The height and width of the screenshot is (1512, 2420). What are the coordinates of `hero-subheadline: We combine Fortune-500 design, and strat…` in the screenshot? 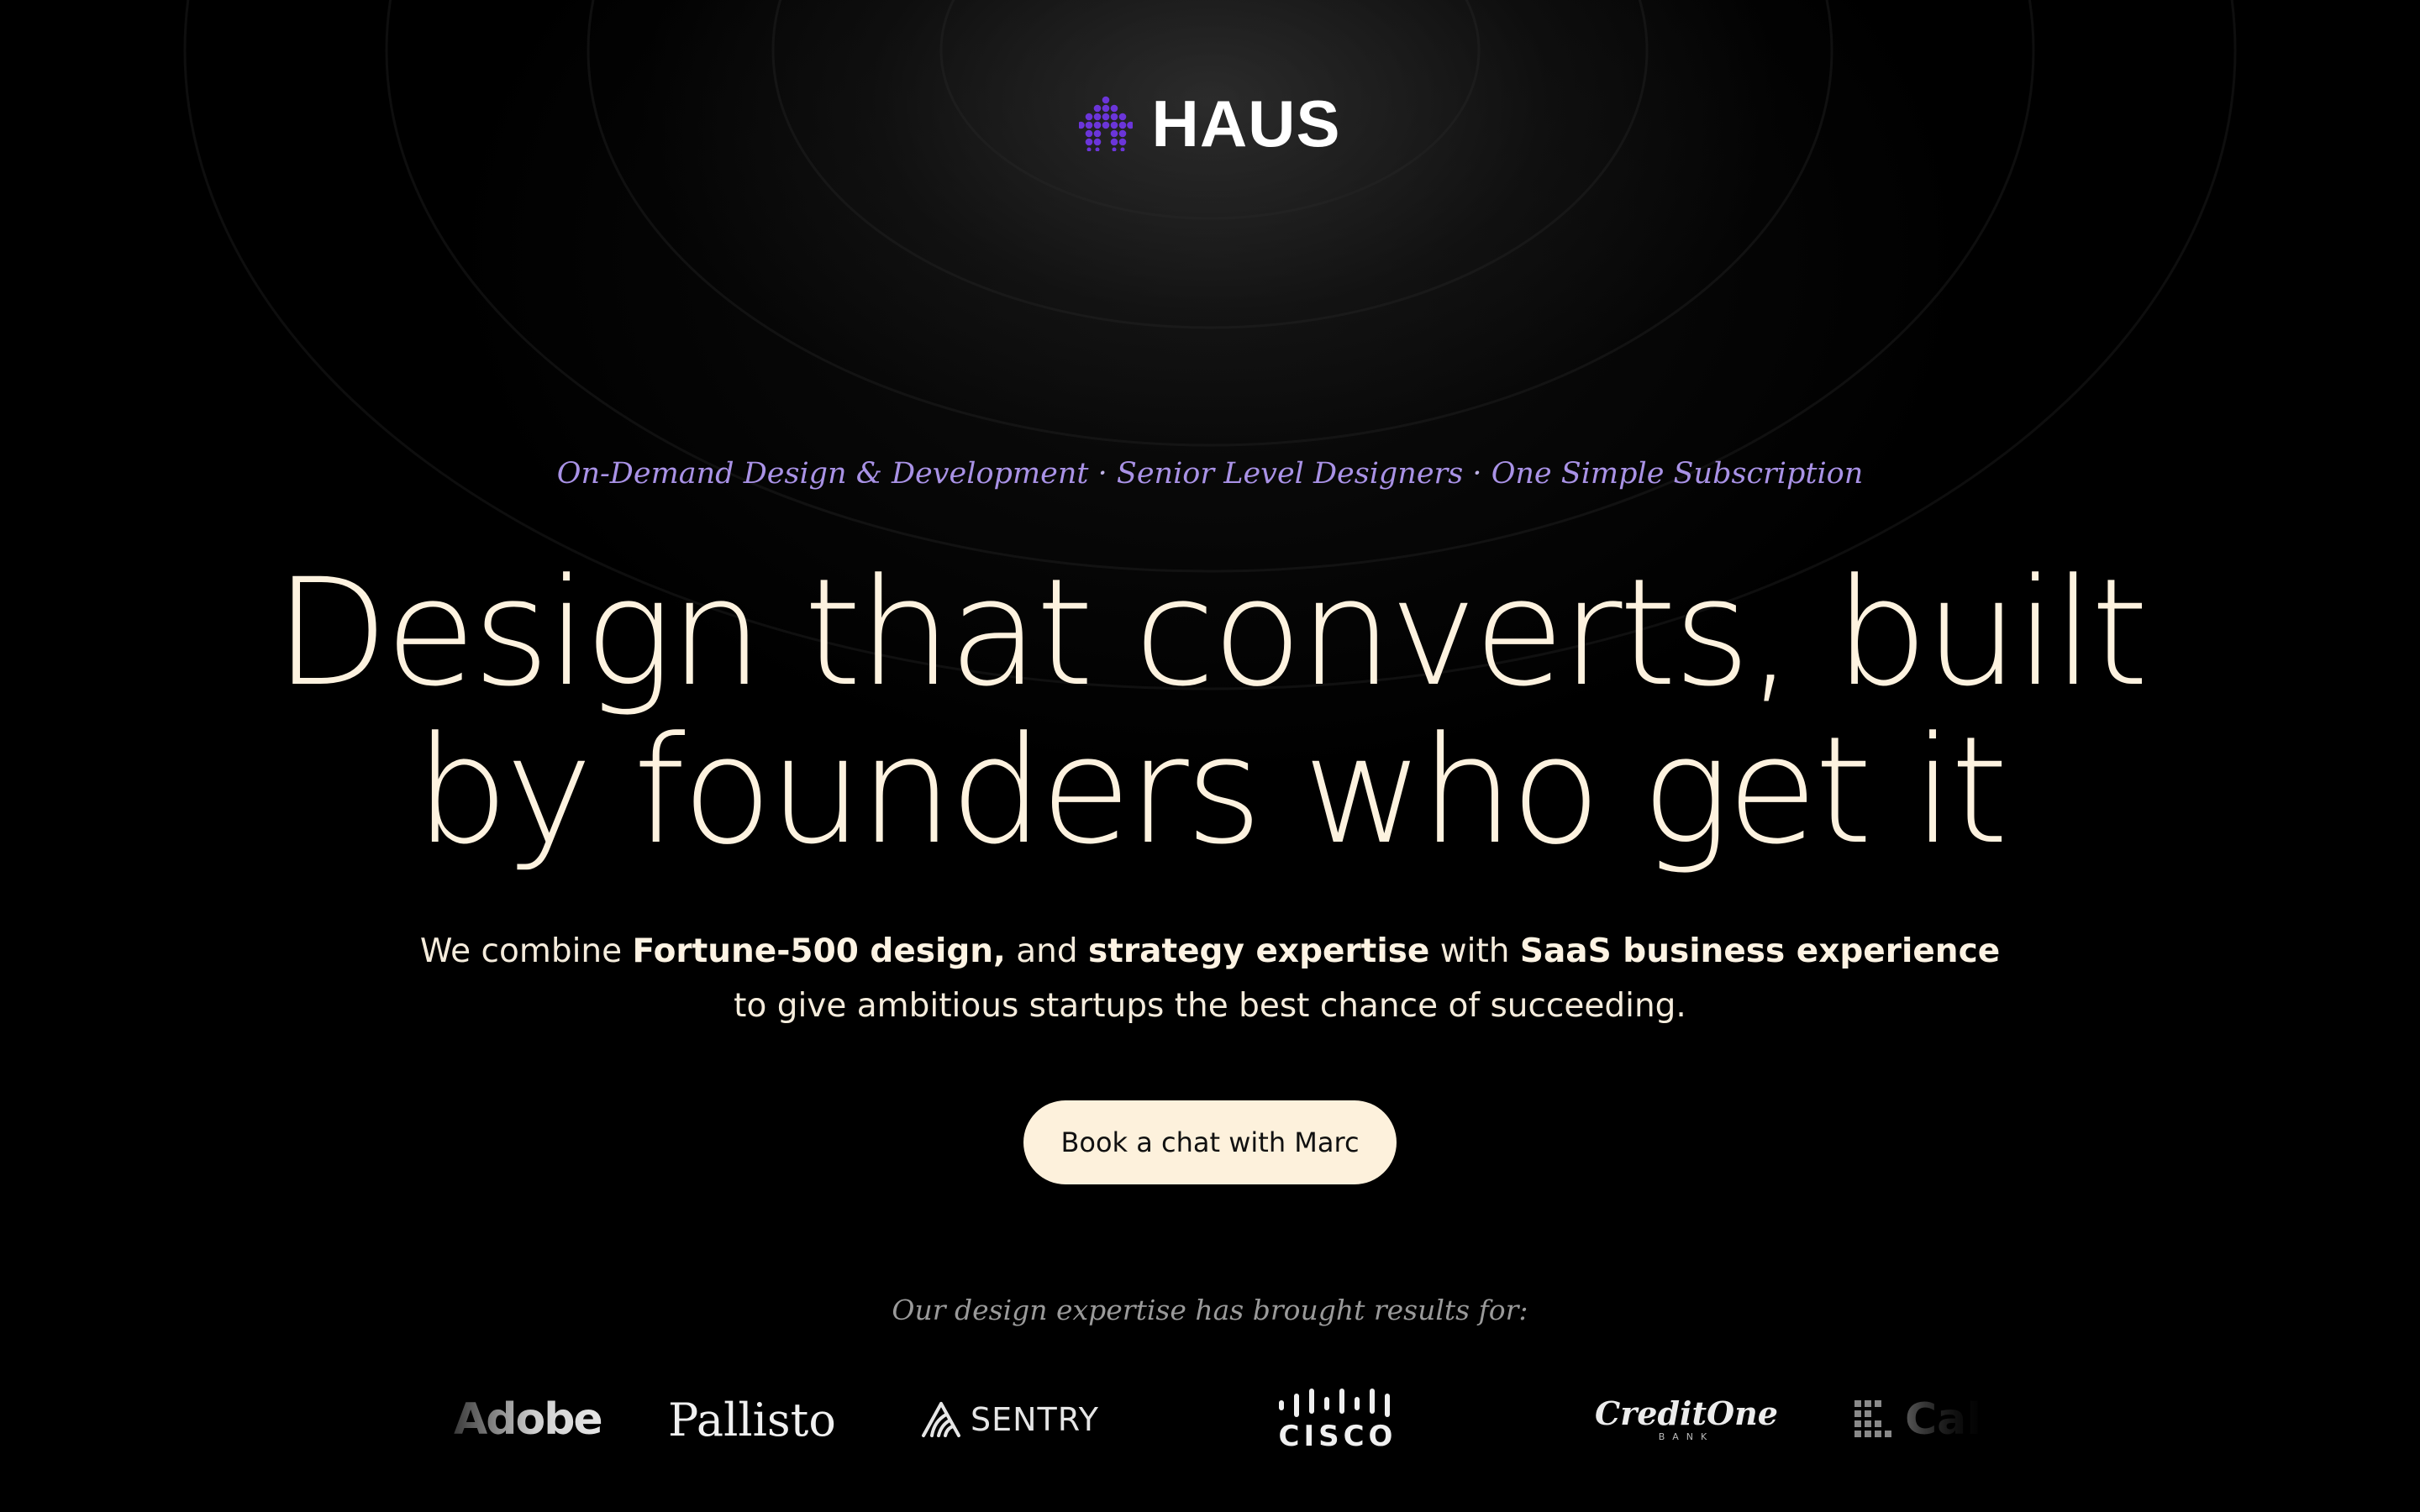 It's located at (1210, 978).